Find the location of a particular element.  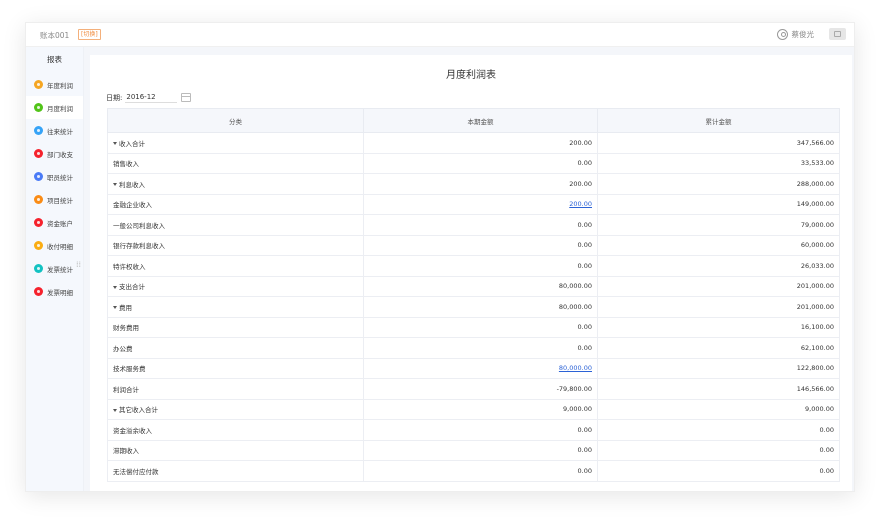

sidebar-item: 年度利润 is located at coordinates (54, 84).